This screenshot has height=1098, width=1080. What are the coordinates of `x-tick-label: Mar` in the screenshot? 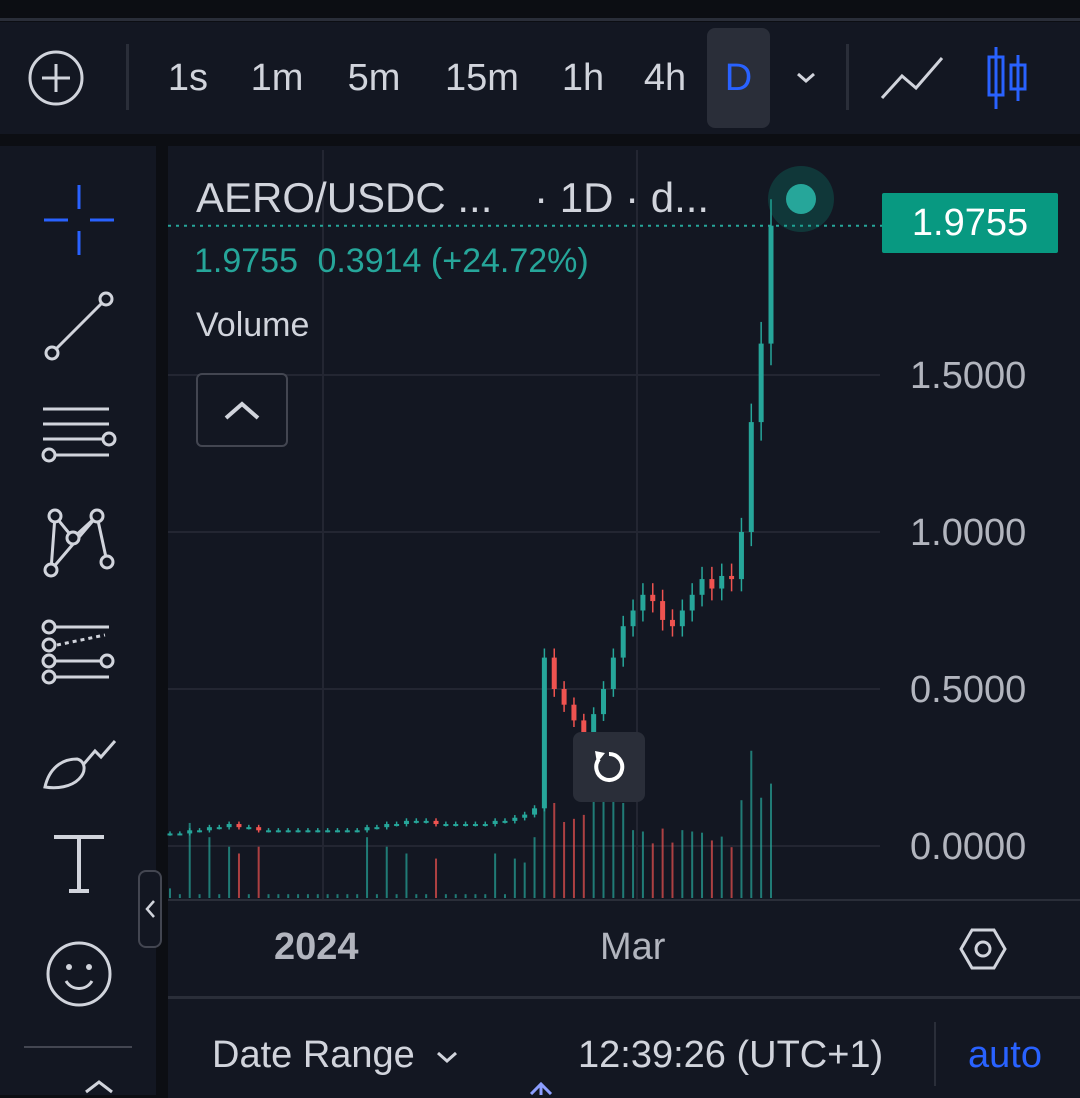 It's located at (633, 947).